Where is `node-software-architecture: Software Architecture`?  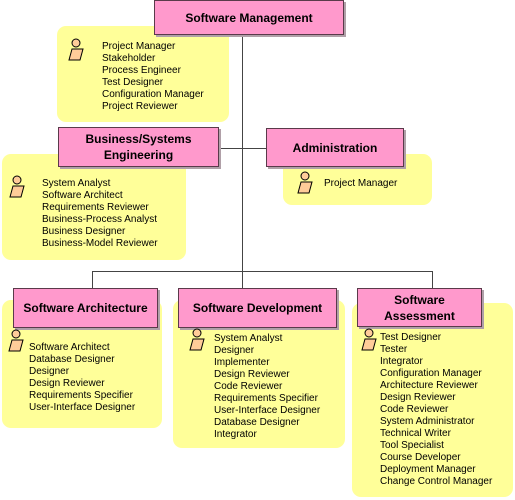
node-software-architecture: Software Architecture is located at coordinates (85, 308).